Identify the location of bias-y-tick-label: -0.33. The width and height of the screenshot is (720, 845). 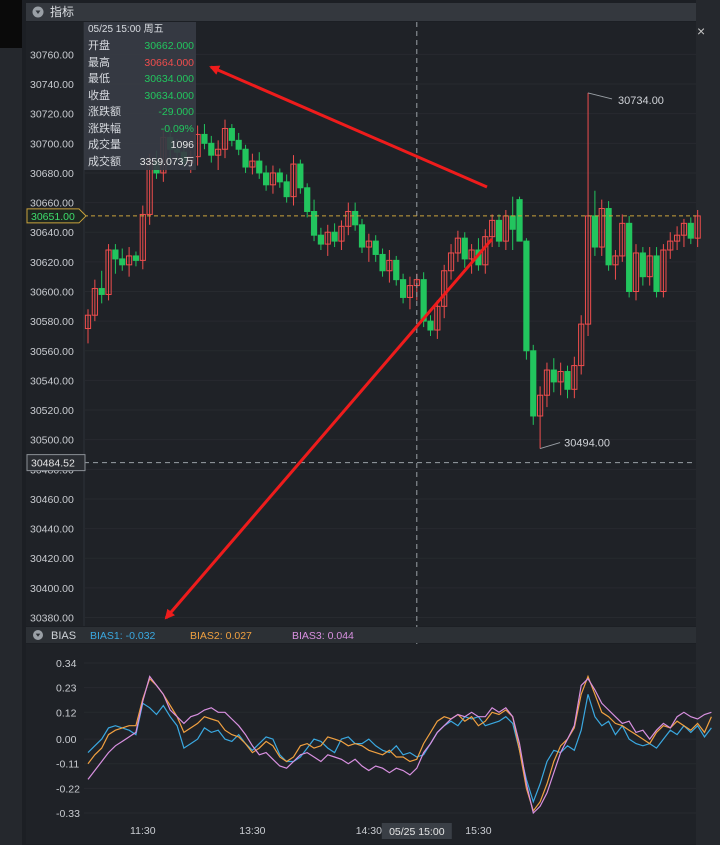
(68, 814).